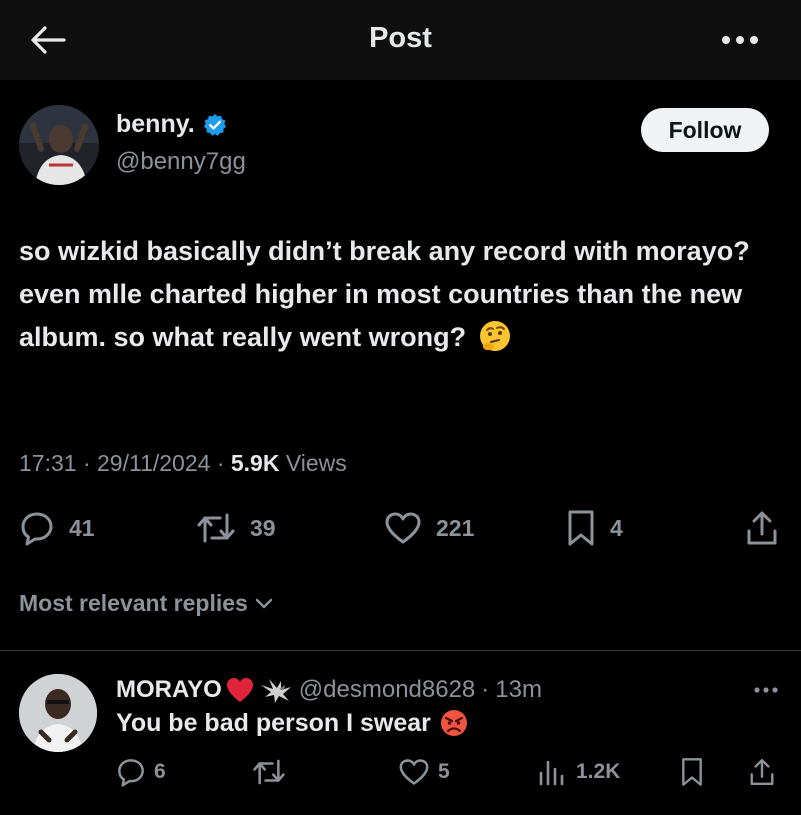 This screenshot has height=815, width=801. I want to click on author-avatar, so click(59, 145).